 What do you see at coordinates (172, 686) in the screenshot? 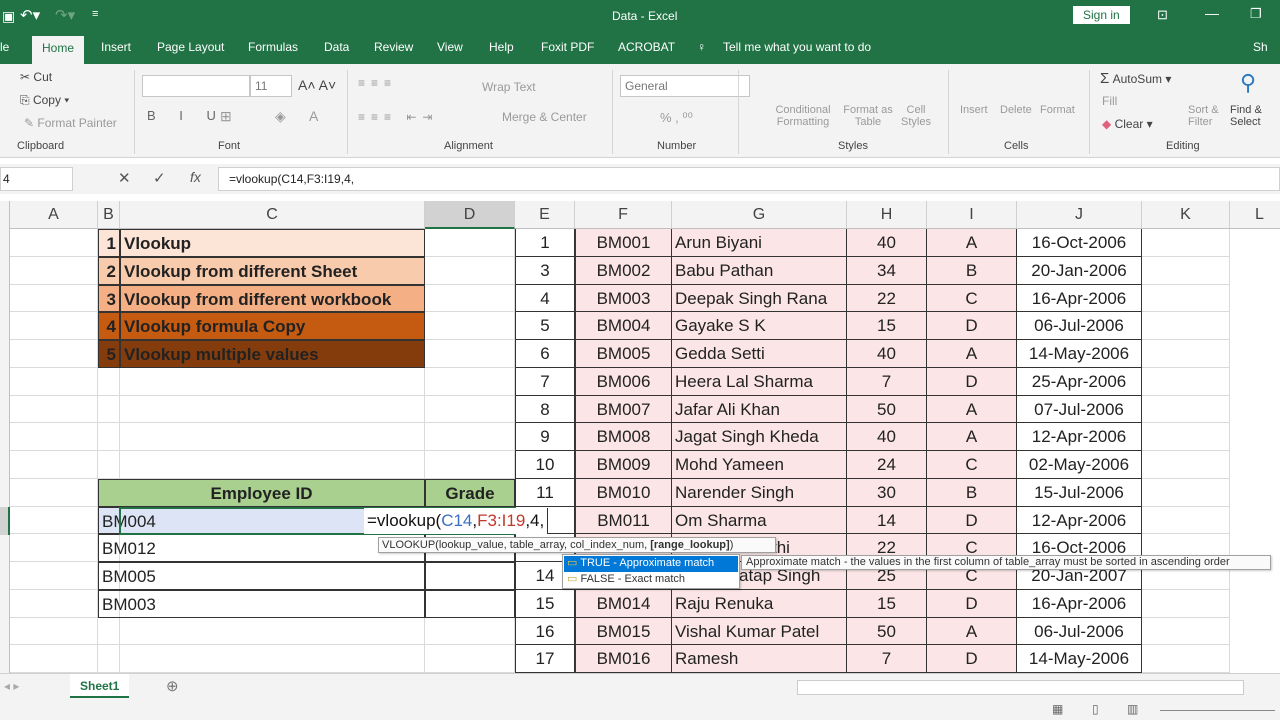
I see `add-sheet-icon: ⊕` at bounding box center [172, 686].